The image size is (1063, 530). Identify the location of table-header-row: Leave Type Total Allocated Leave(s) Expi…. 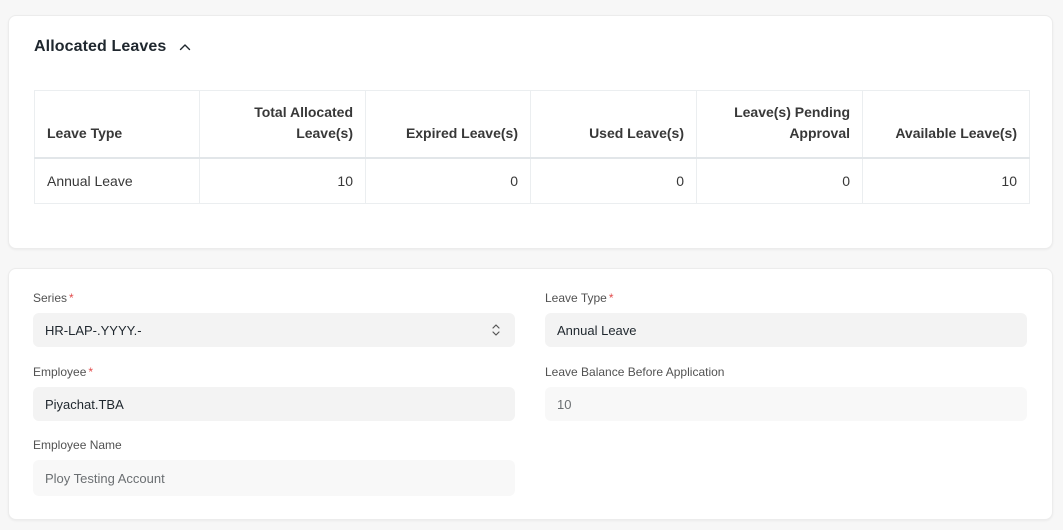
(532, 124).